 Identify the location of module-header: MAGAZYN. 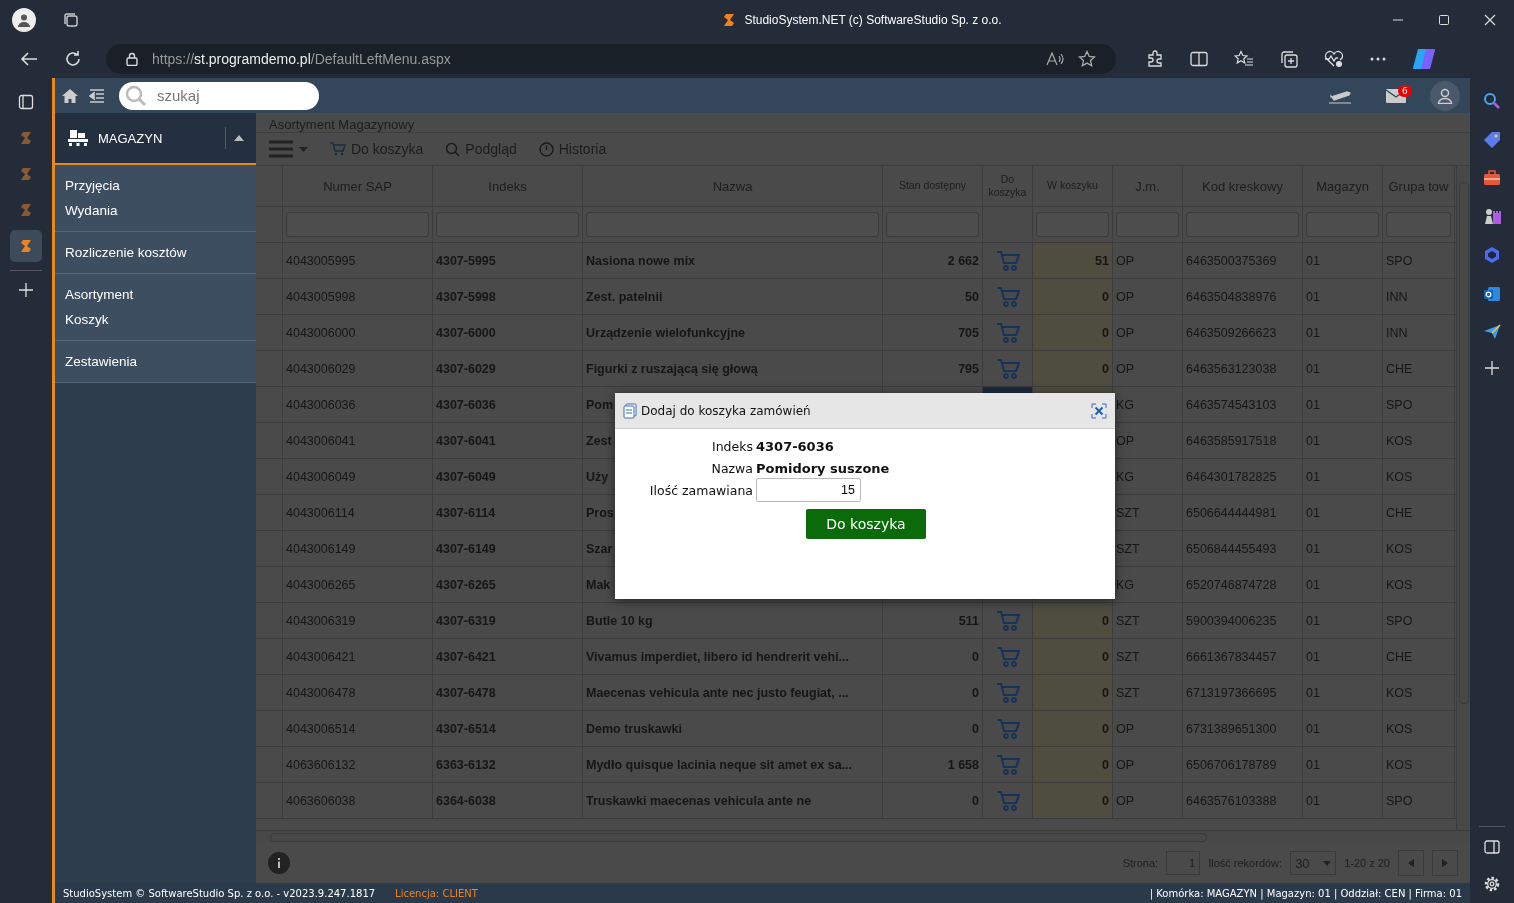
(155, 139).